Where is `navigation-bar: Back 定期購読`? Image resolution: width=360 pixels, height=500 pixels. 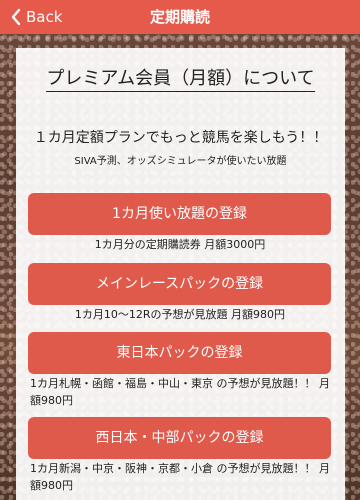
navigation-bar: Back 定期購読 is located at coordinates (180, 17).